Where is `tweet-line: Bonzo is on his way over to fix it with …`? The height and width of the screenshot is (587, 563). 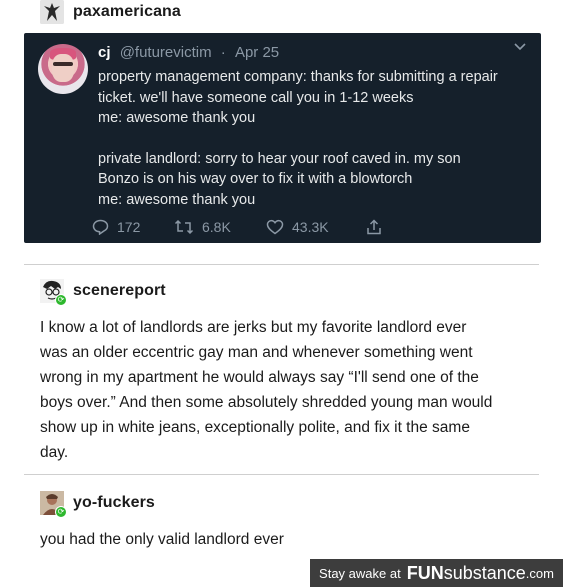
tweet-line: Bonzo is on his way over to fix it with … is located at coordinates (255, 179).